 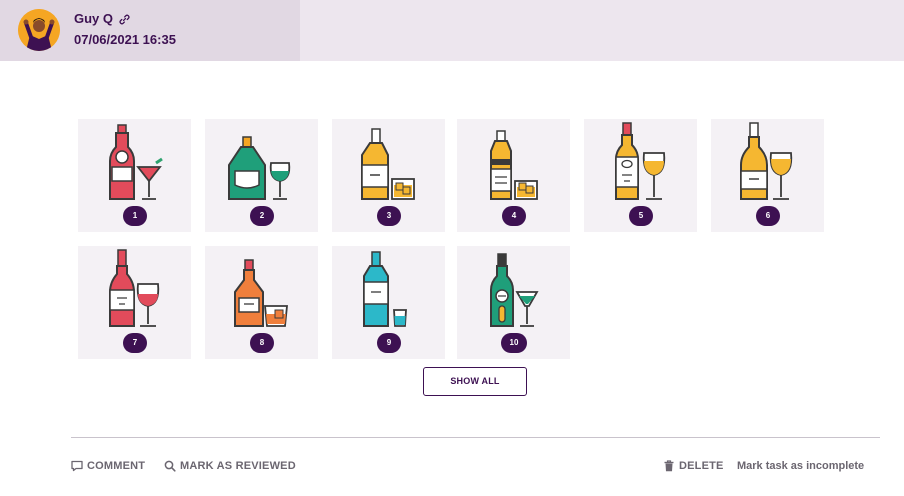 What do you see at coordinates (389, 216) in the screenshot?
I see `item-number-badge: 3` at bounding box center [389, 216].